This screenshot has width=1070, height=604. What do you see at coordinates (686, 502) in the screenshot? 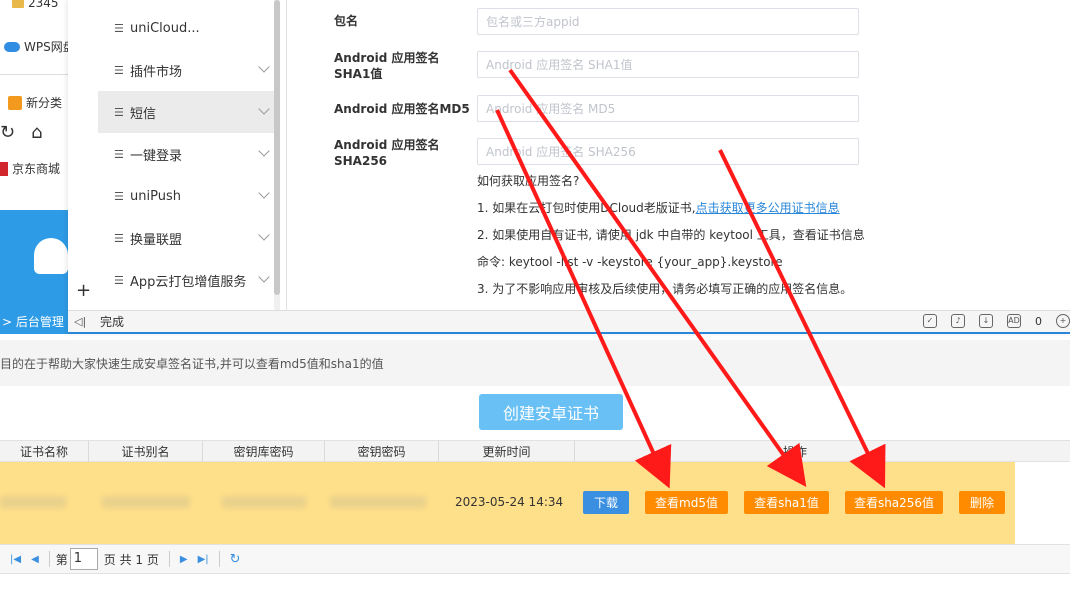
I see `view-md5-button: 查看md5值` at bounding box center [686, 502].